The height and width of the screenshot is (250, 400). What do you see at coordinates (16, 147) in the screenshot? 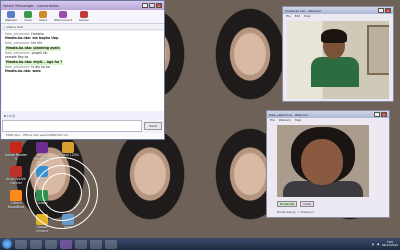
I see `adobe-icon` at bounding box center [16, 147].